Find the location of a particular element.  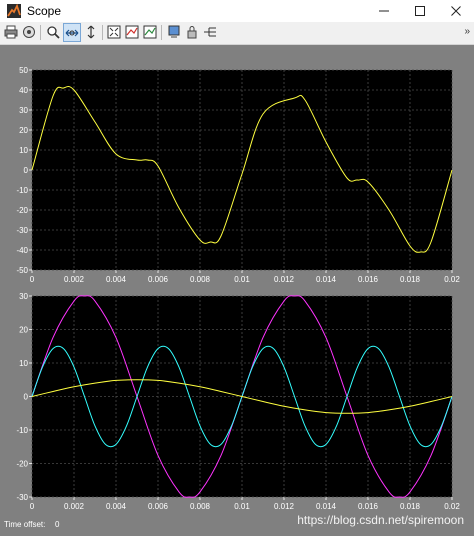

autoscale-icon is located at coordinates (114, 32).